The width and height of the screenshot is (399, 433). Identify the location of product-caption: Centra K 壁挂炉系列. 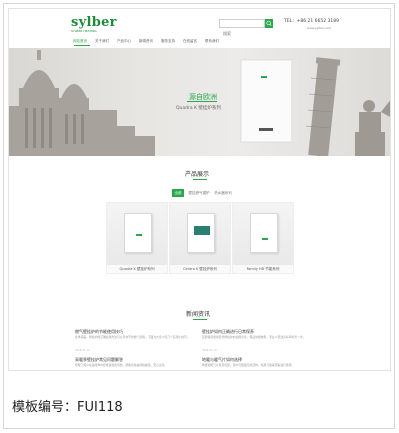
(200, 269).